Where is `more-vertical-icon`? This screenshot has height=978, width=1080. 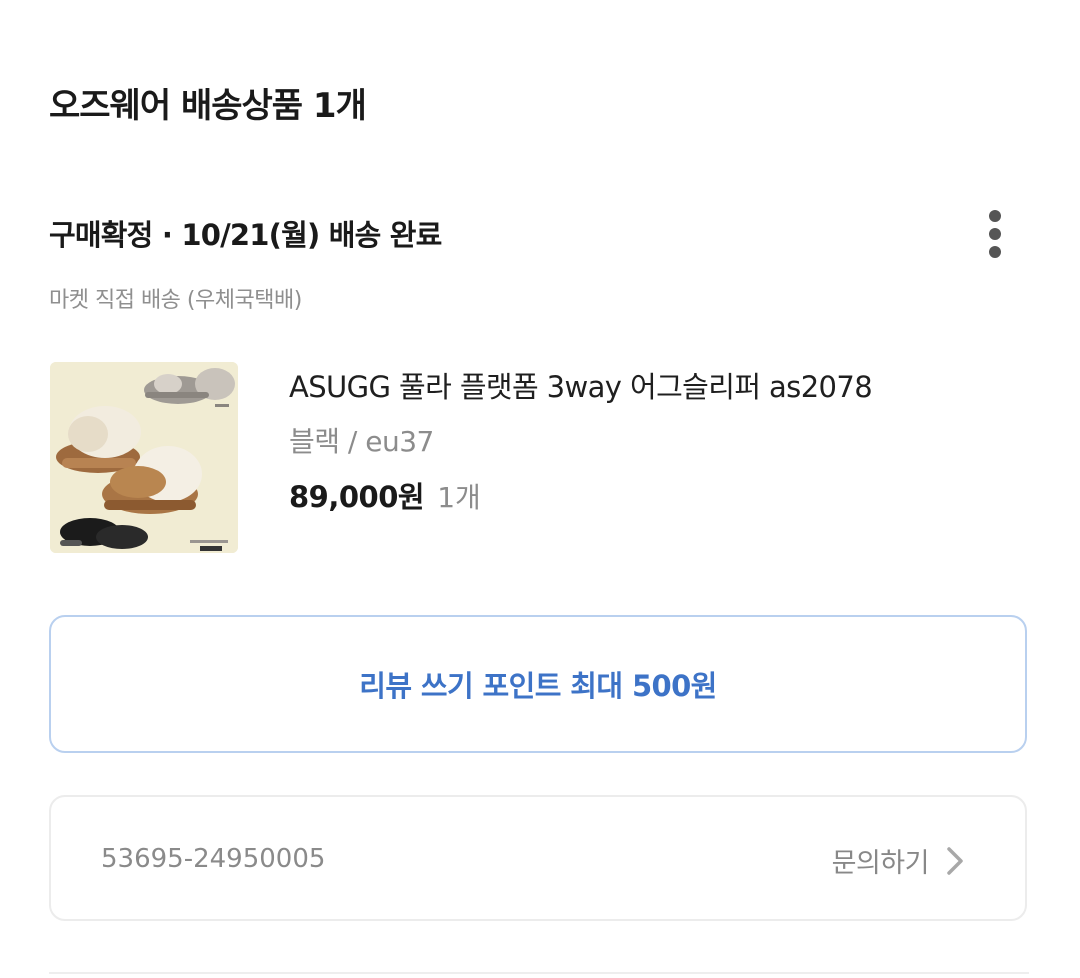 more-vertical-icon is located at coordinates (995, 216).